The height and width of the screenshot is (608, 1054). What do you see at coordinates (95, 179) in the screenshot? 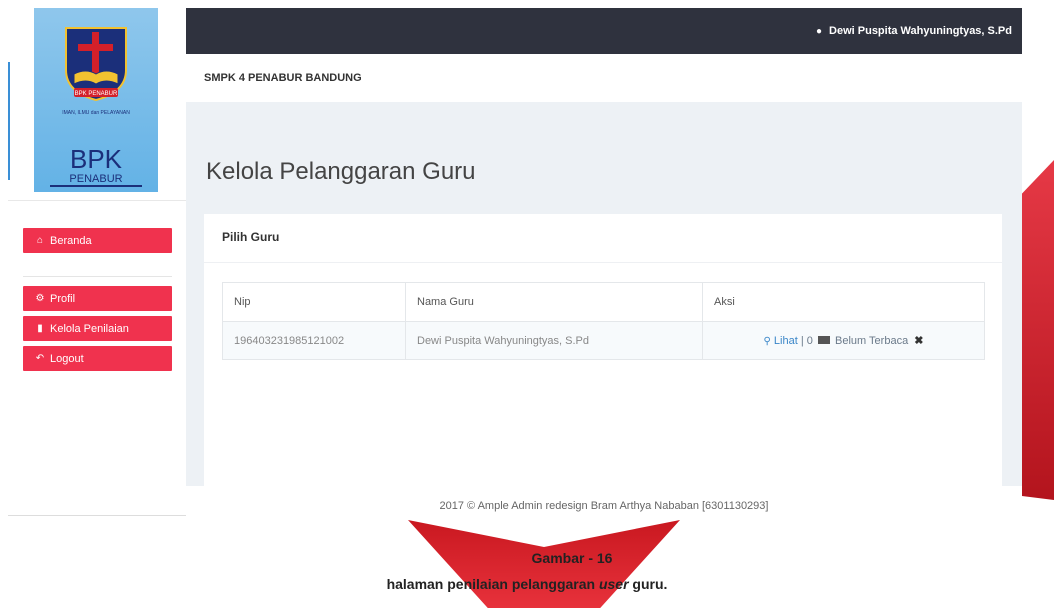
I see `logo-subtitle: PENABUR` at bounding box center [95, 179].